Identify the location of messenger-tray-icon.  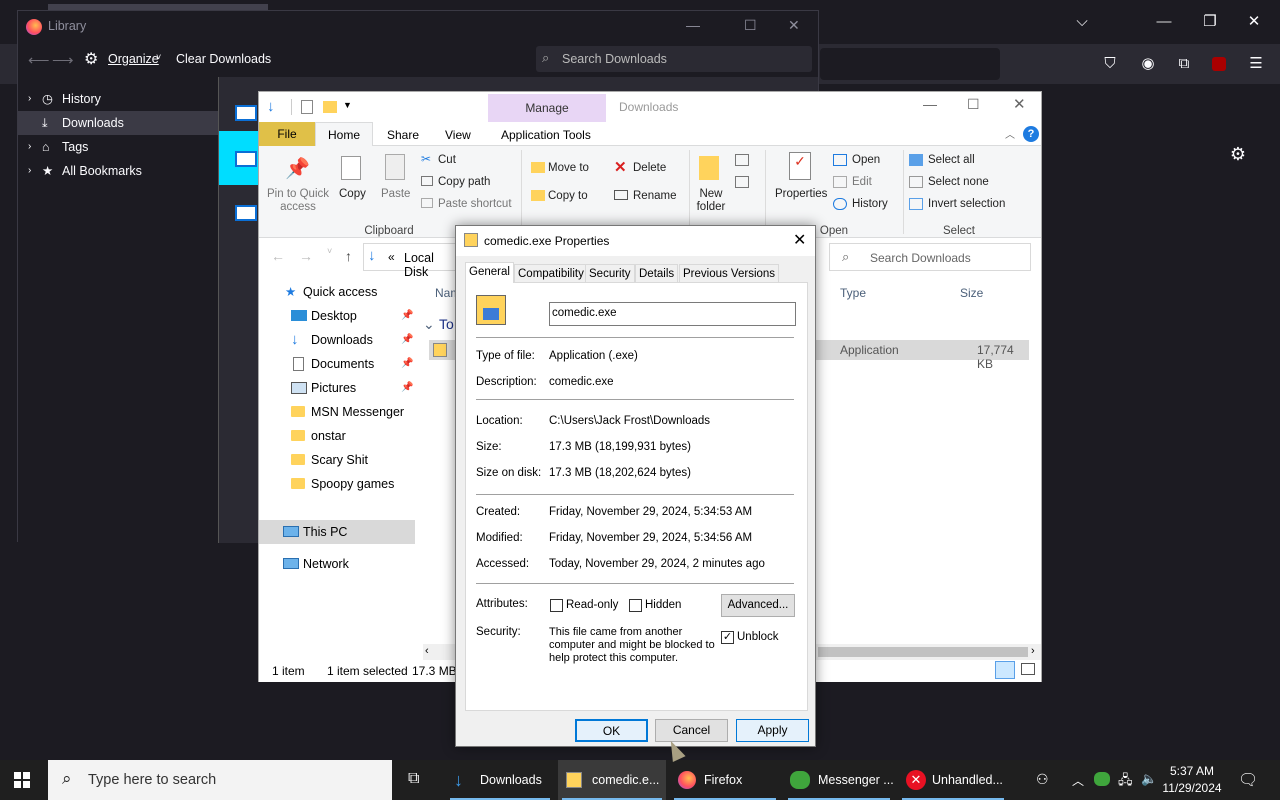
(1102, 779).